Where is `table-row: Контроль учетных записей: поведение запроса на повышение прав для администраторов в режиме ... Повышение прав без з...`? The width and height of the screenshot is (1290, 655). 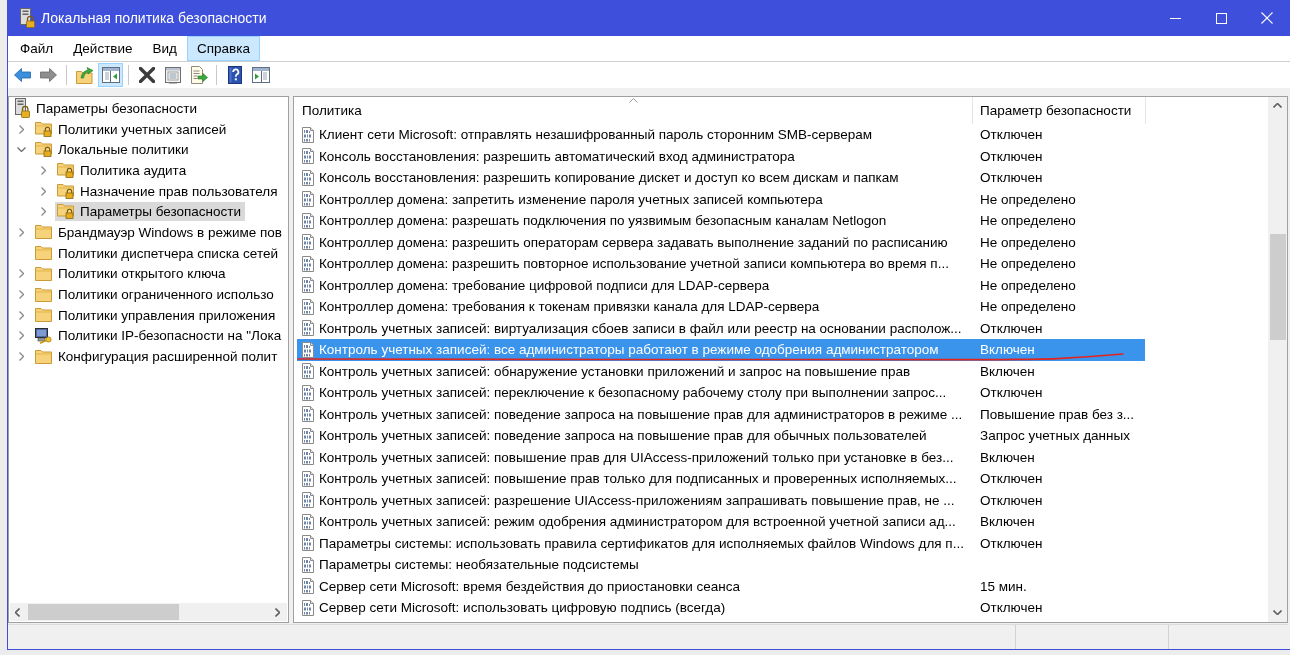
table-row: Контроль учетных записей: поведение запроса на повышение прав для администраторов в режиме ... Повышение прав без з... is located at coordinates (721, 414).